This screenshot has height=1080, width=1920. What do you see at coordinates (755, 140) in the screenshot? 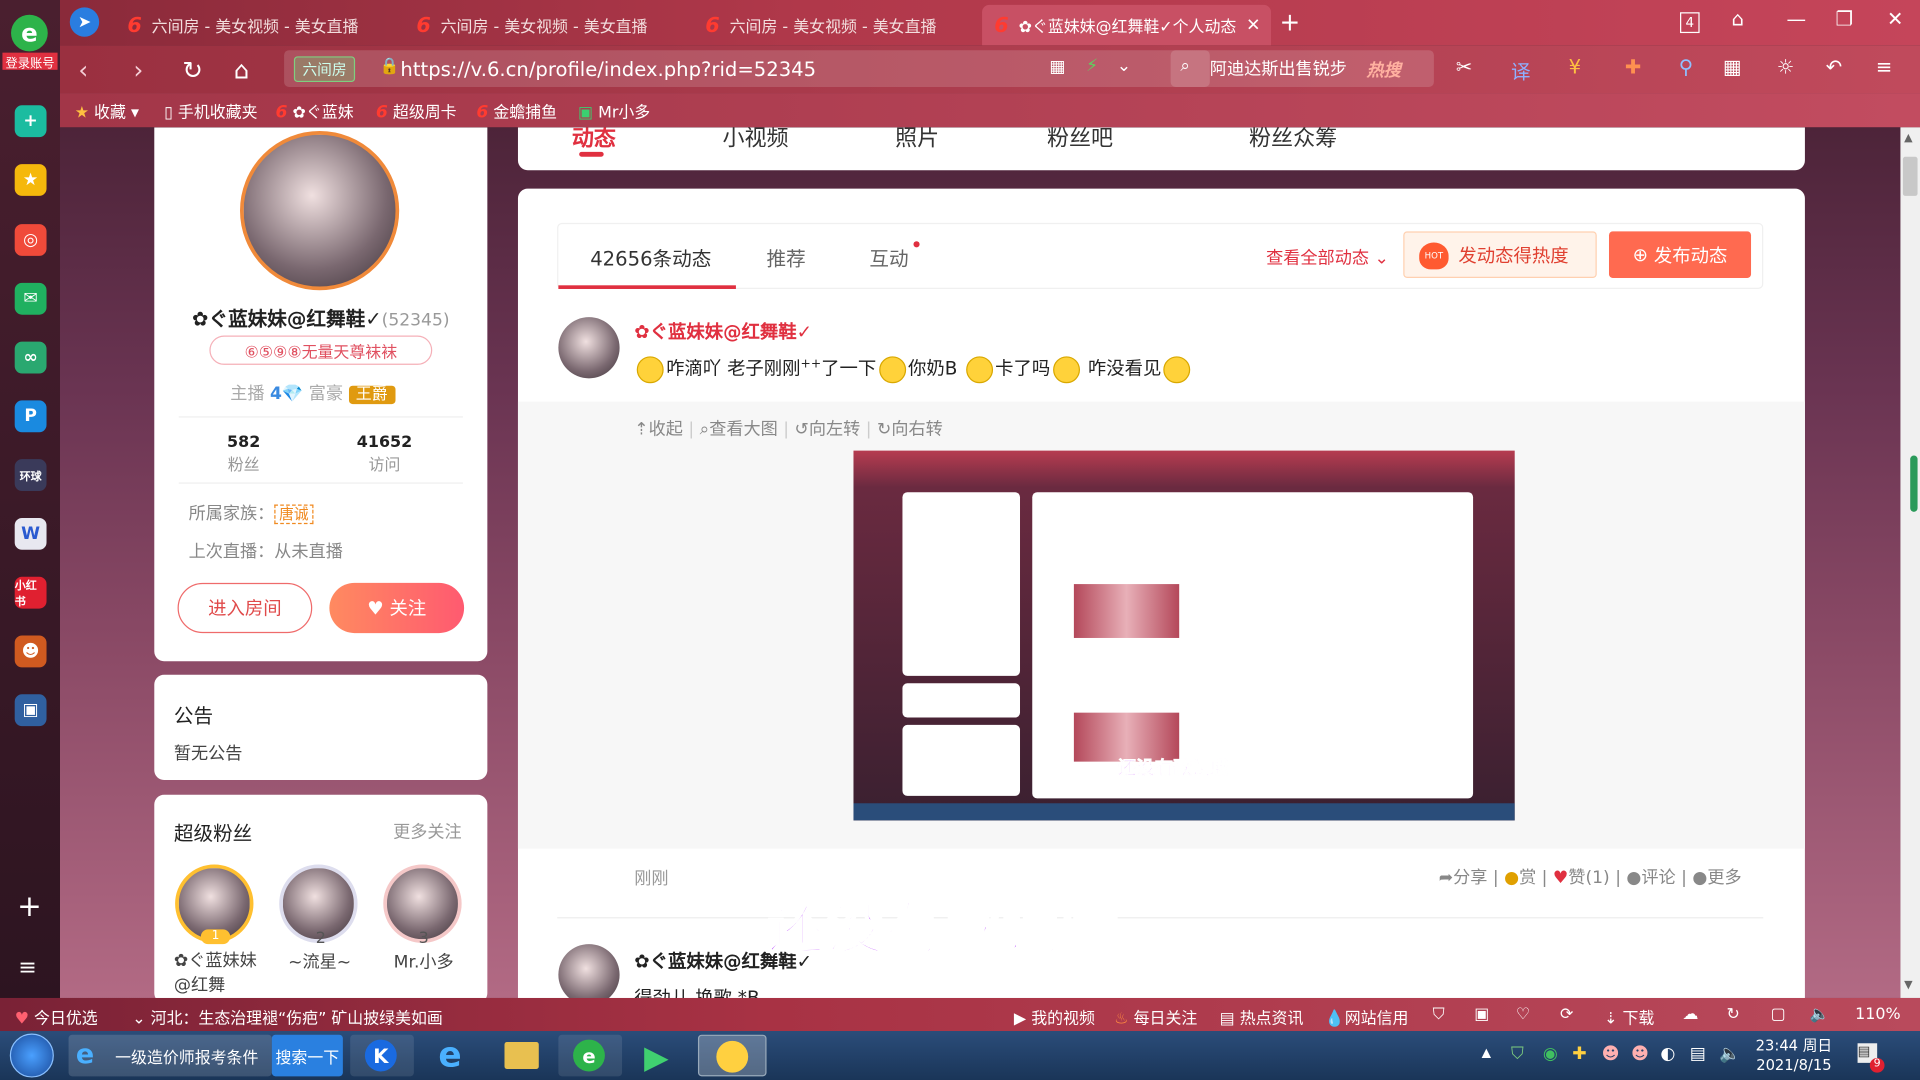
I see `nav-videos: 小视频` at bounding box center [755, 140].